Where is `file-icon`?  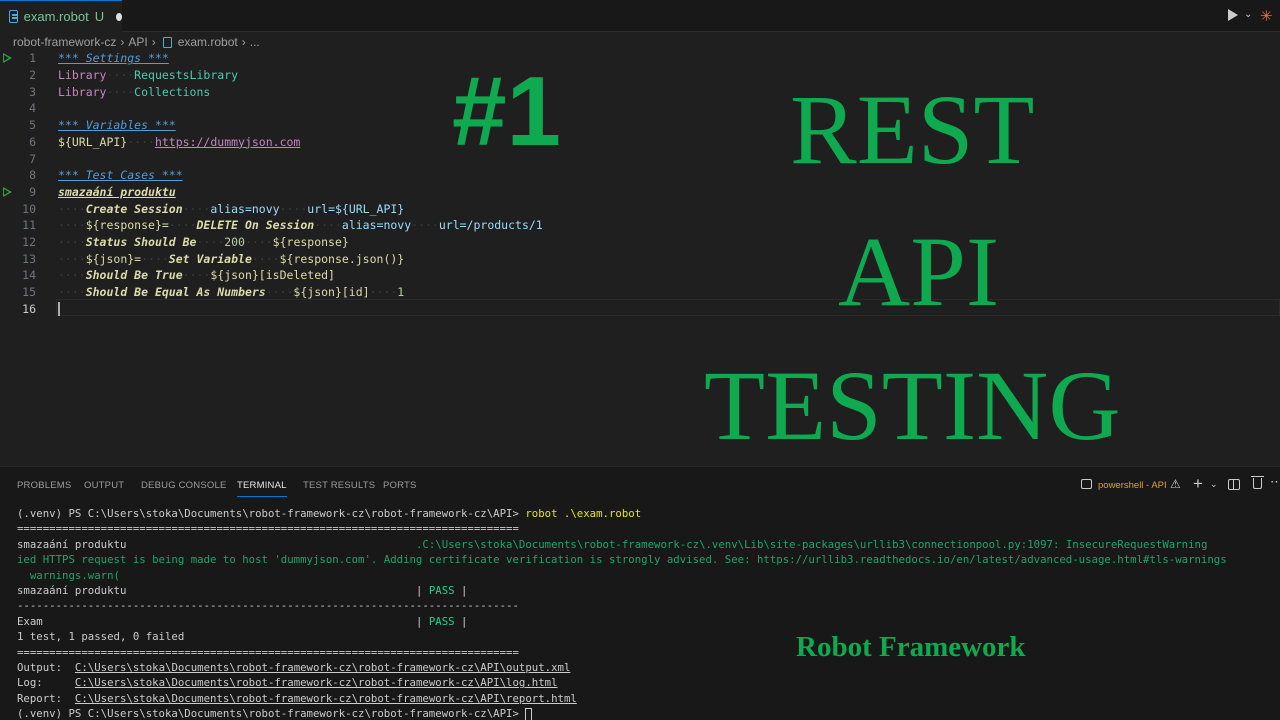 file-icon is located at coordinates (167, 42).